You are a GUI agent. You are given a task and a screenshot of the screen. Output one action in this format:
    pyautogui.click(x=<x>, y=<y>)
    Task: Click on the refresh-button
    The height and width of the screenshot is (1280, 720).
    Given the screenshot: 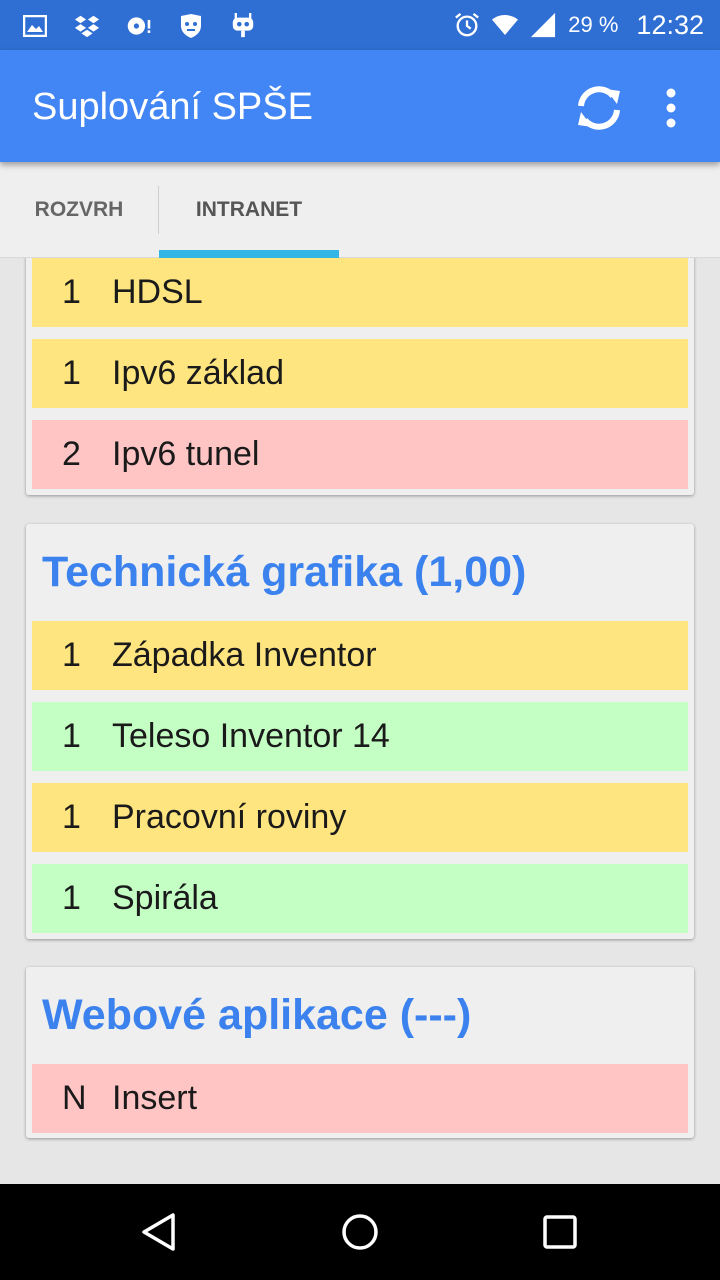 What is the action you would take?
    pyautogui.click(x=599, y=108)
    